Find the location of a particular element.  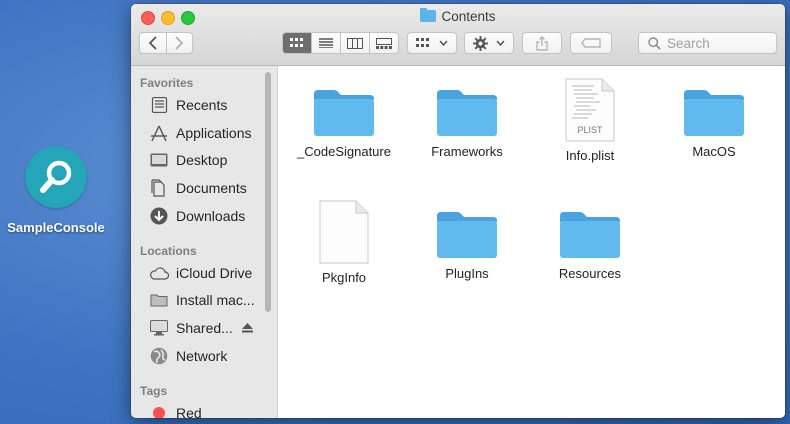

cloud-icon is located at coordinates (159, 273).